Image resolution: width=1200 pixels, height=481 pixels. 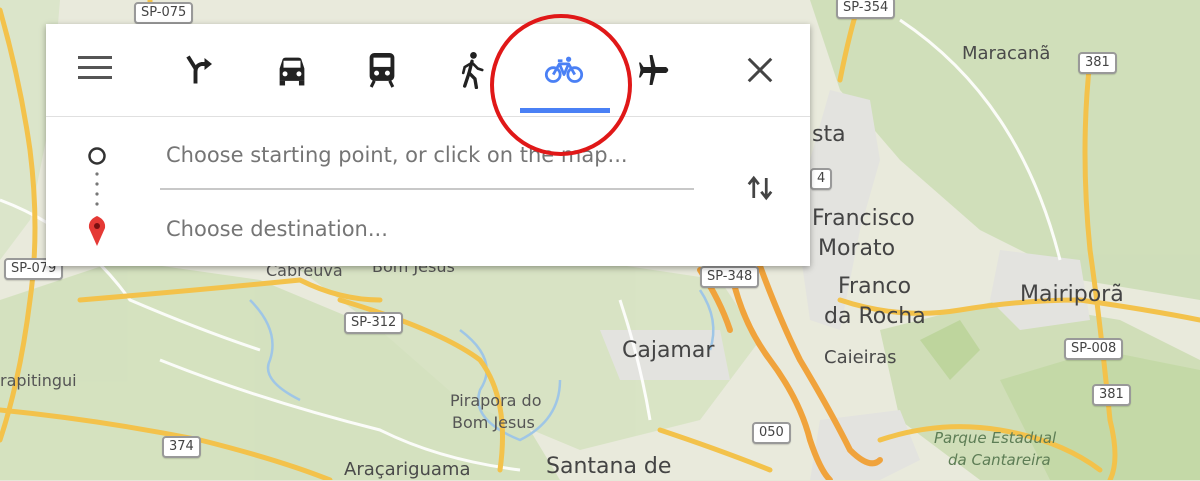 What do you see at coordinates (493, 422) in the screenshot?
I see `place-label-pirapora-bom-jesus: Bom Jesus` at bounding box center [493, 422].